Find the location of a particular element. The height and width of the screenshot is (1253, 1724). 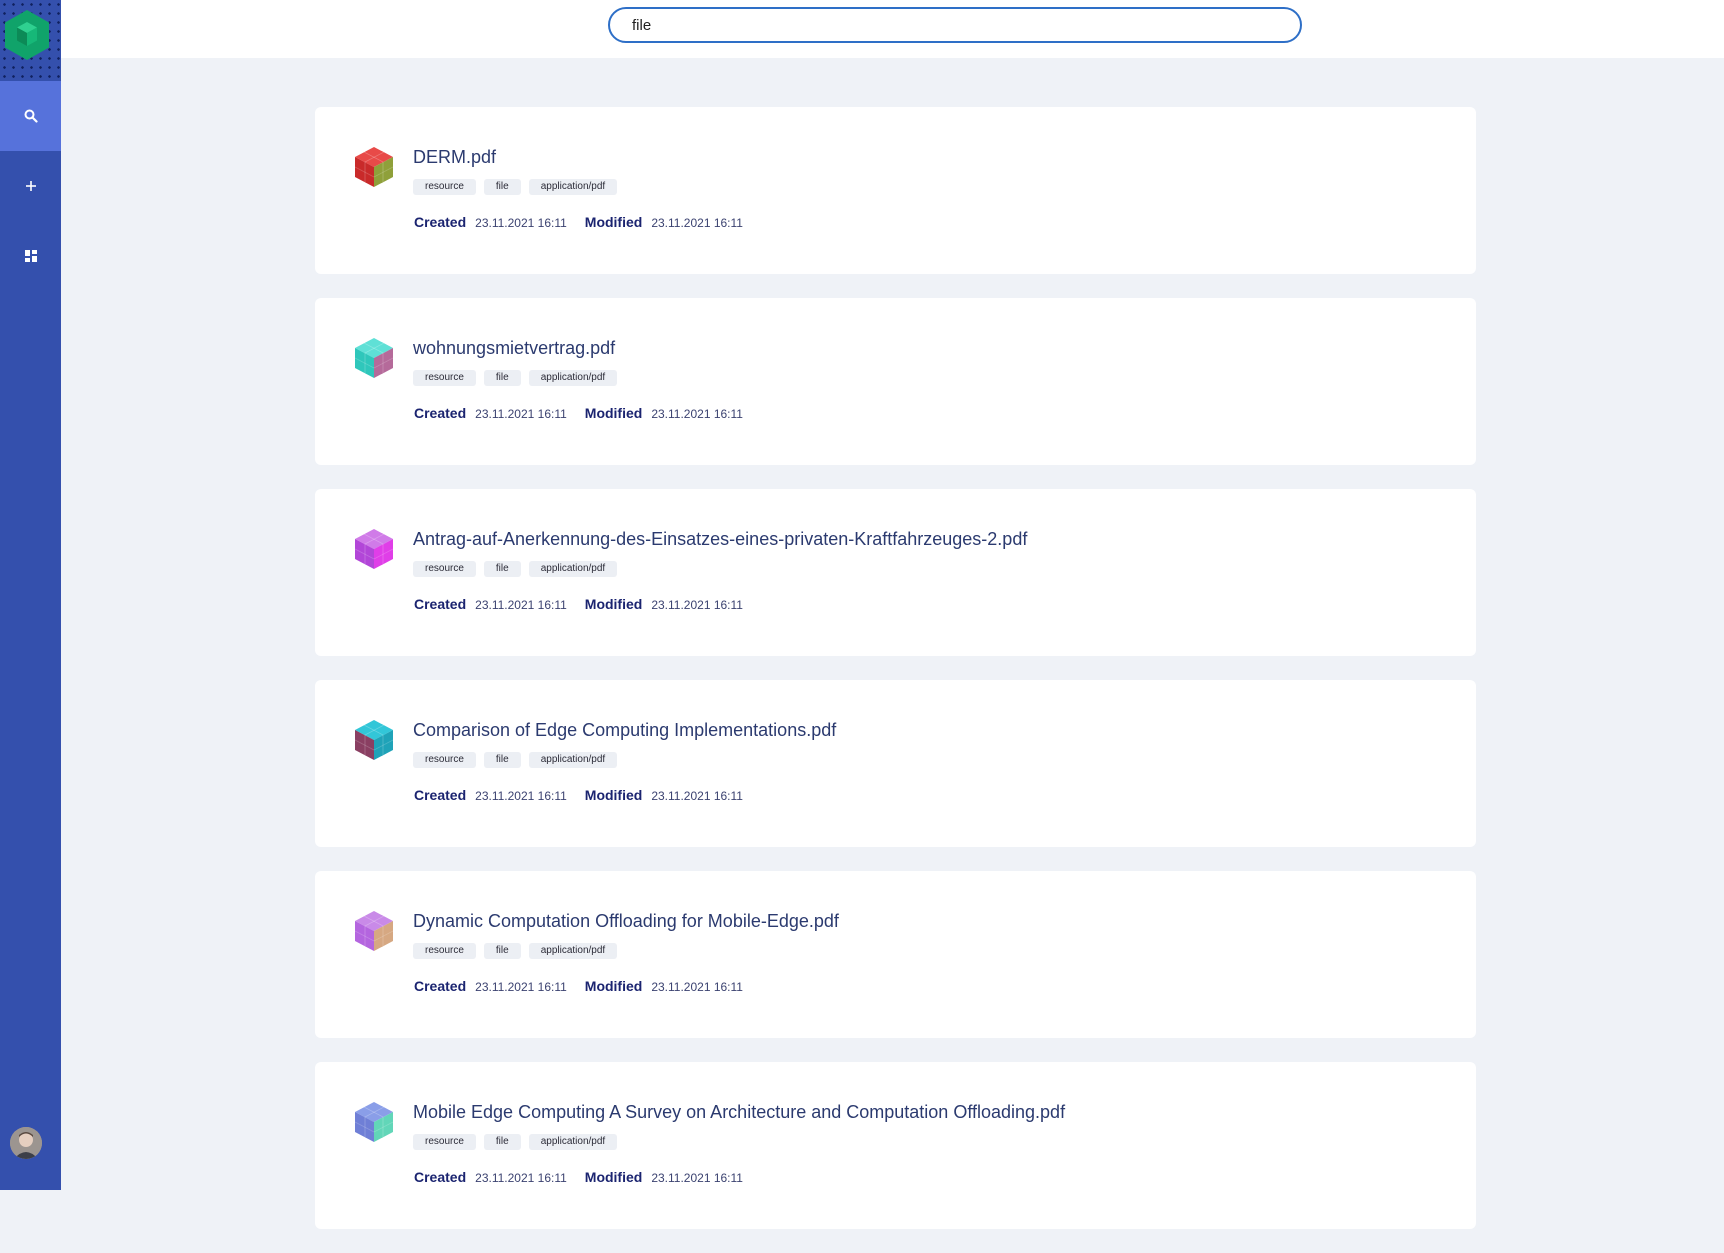

top-bar is located at coordinates (892, 29).